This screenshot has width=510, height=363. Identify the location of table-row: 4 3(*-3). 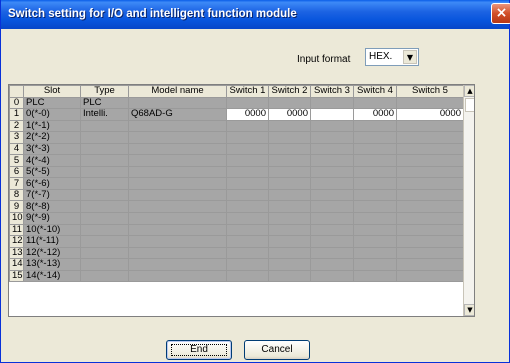
(236, 149).